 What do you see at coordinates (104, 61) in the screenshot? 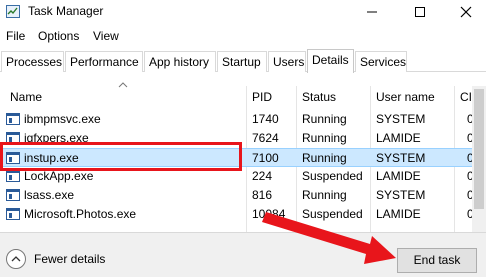
I see `tab-performance: Performance` at bounding box center [104, 61].